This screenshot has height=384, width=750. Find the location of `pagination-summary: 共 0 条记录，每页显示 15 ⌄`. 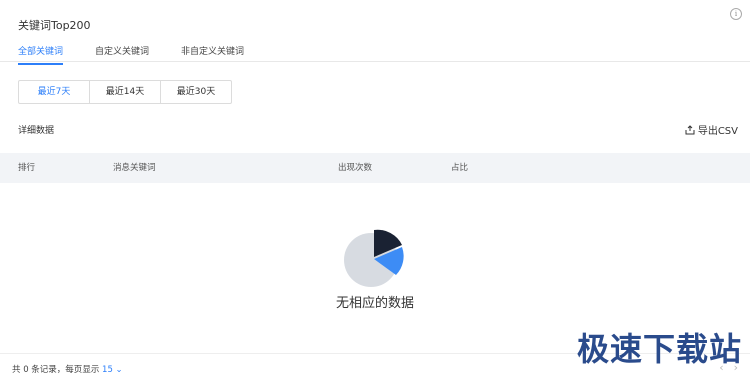

pagination-summary: 共 0 条记录，每页显示 15 ⌄ is located at coordinates (67, 369).